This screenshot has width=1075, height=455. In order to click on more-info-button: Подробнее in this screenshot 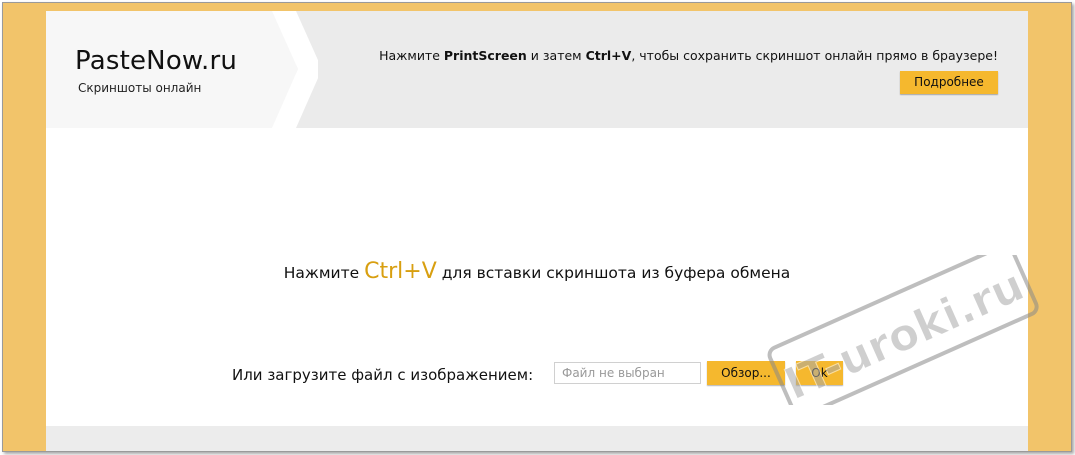, I will do `click(949, 82)`.